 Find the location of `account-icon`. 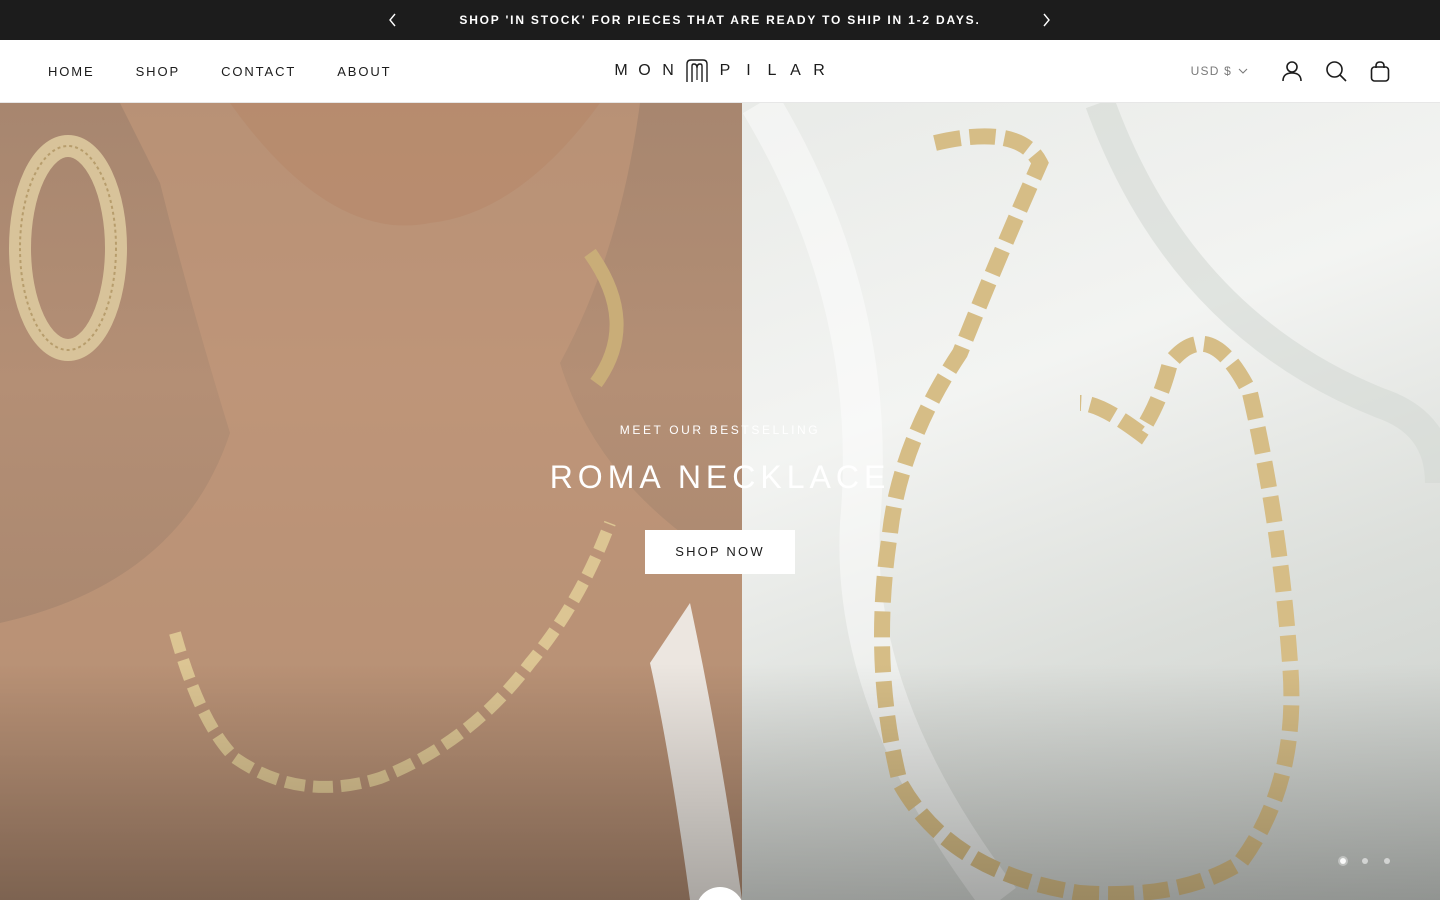

account-icon is located at coordinates (1292, 71).